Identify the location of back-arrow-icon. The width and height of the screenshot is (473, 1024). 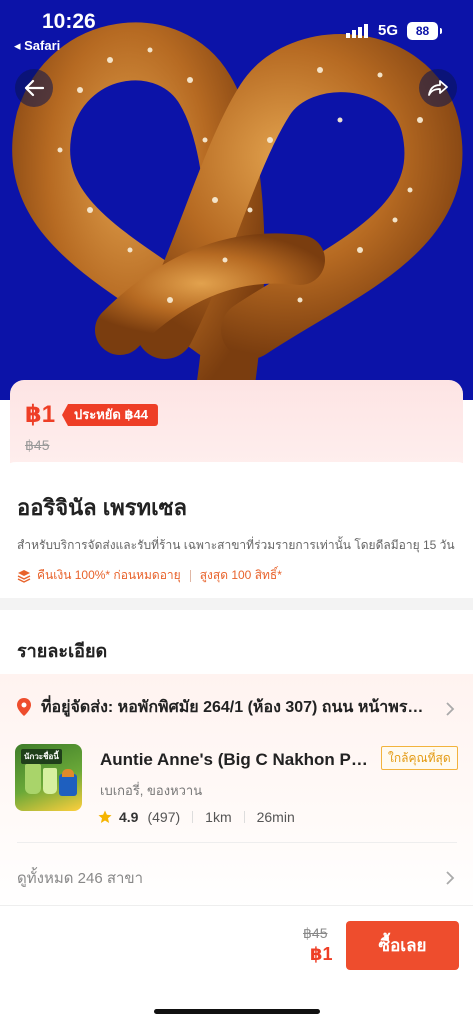
(34, 88).